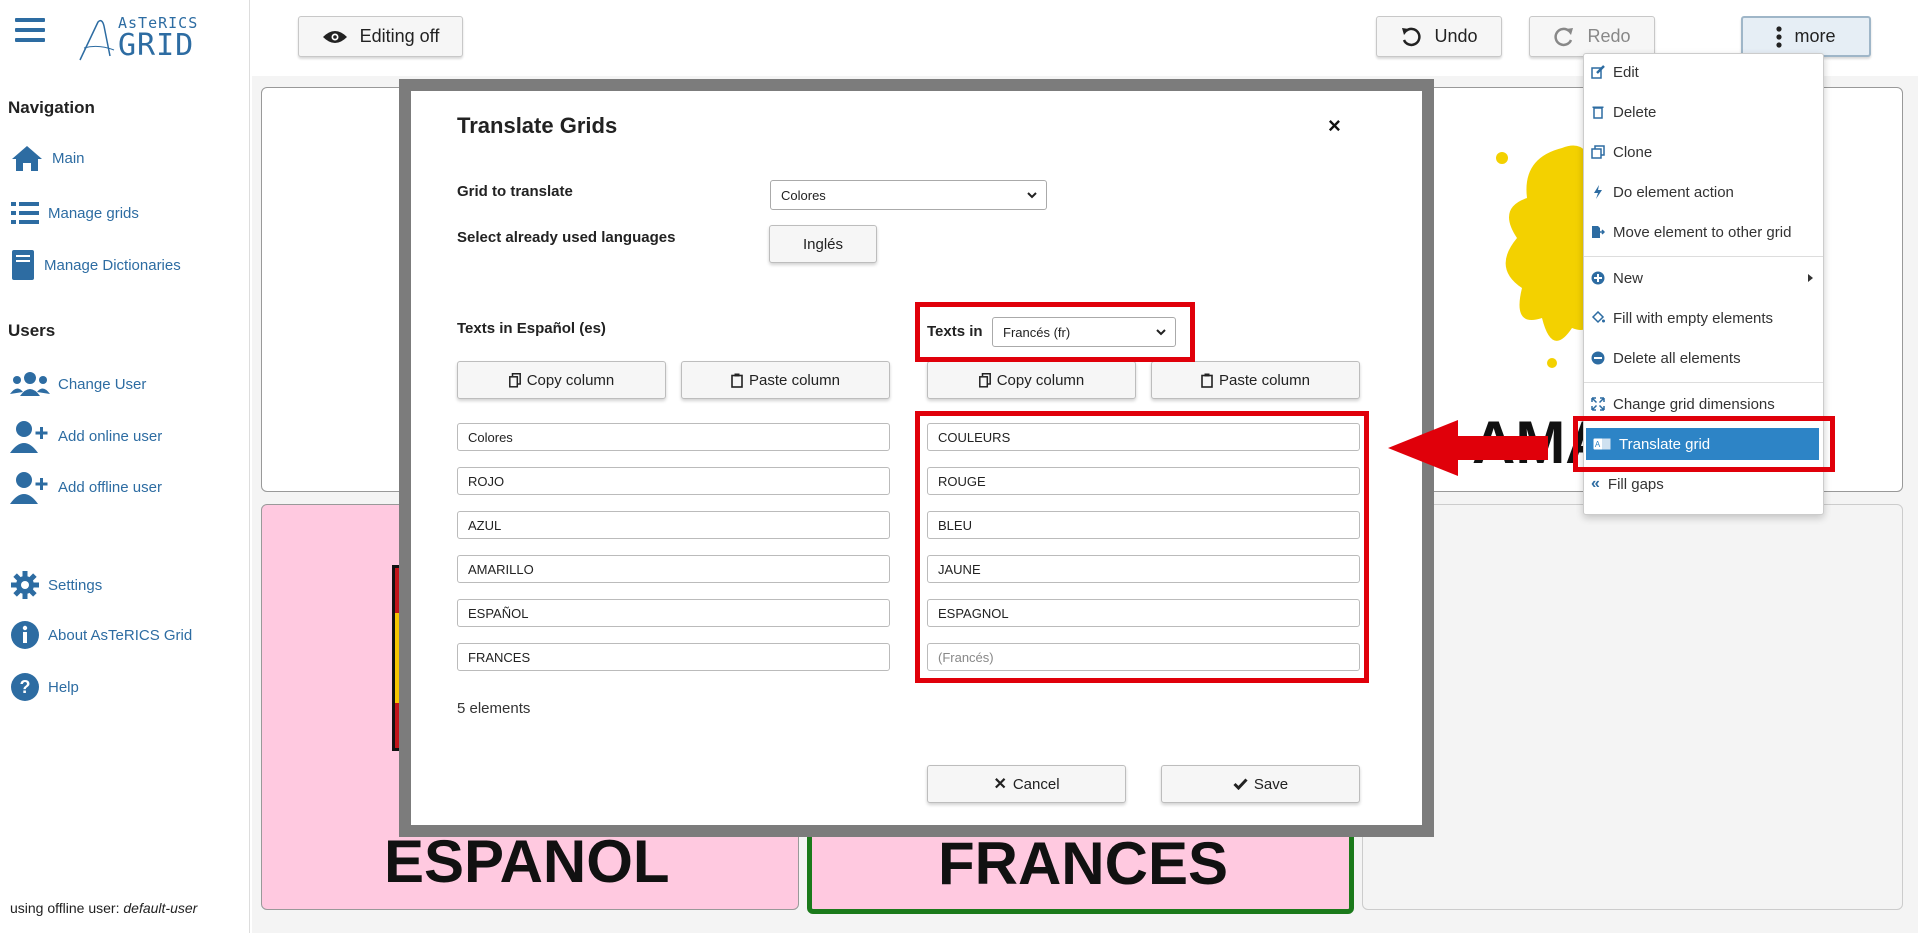 The image size is (1918, 933). I want to click on used-languages-label: Select already used languages, so click(566, 237).